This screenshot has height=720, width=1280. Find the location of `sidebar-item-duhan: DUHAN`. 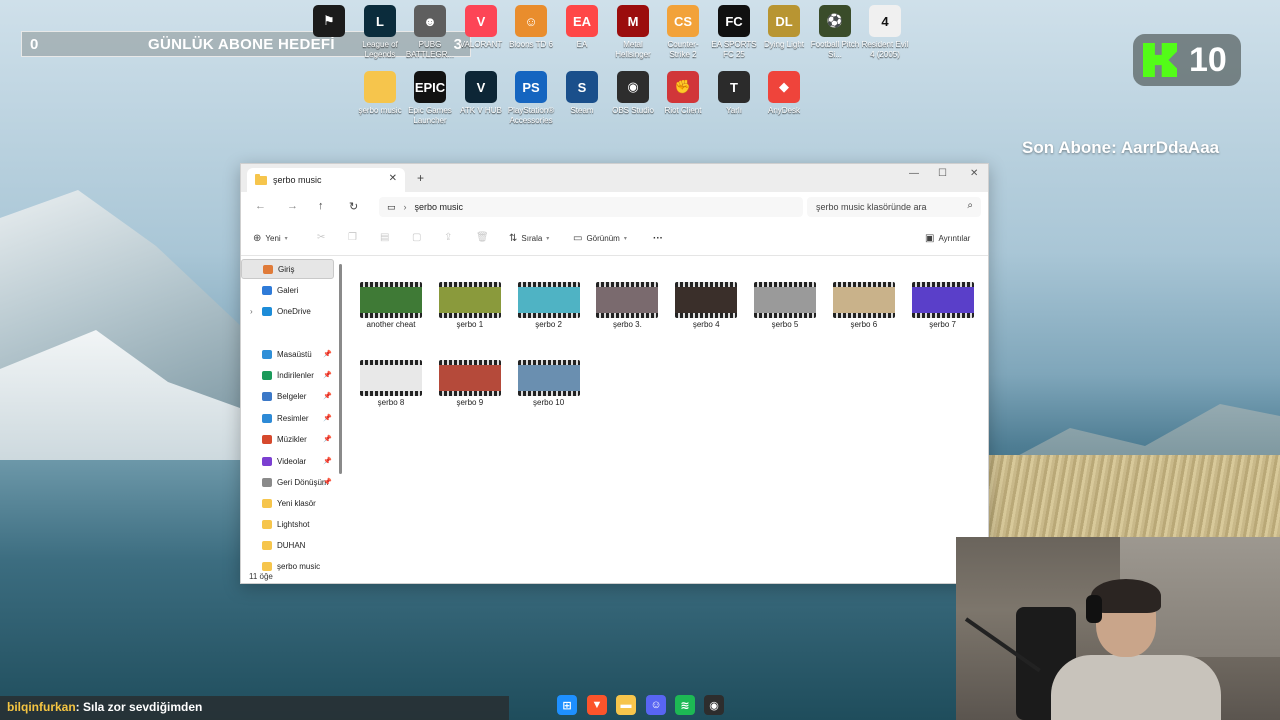

sidebar-item-duhan: DUHAN is located at coordinates (287, 545).